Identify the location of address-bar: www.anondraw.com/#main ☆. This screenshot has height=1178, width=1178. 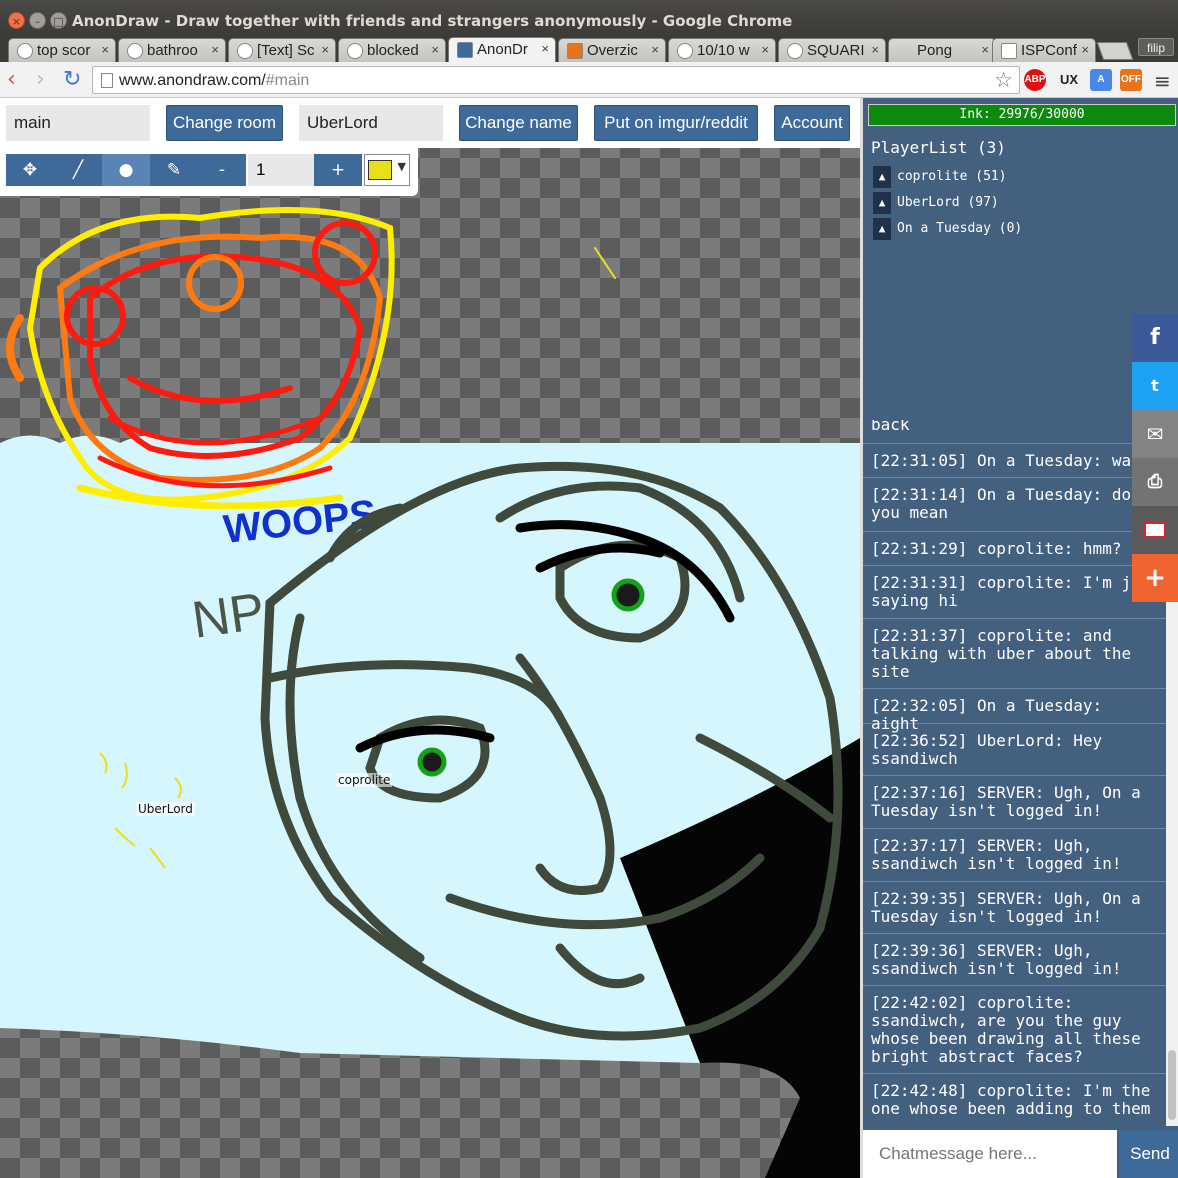
(556, 80).